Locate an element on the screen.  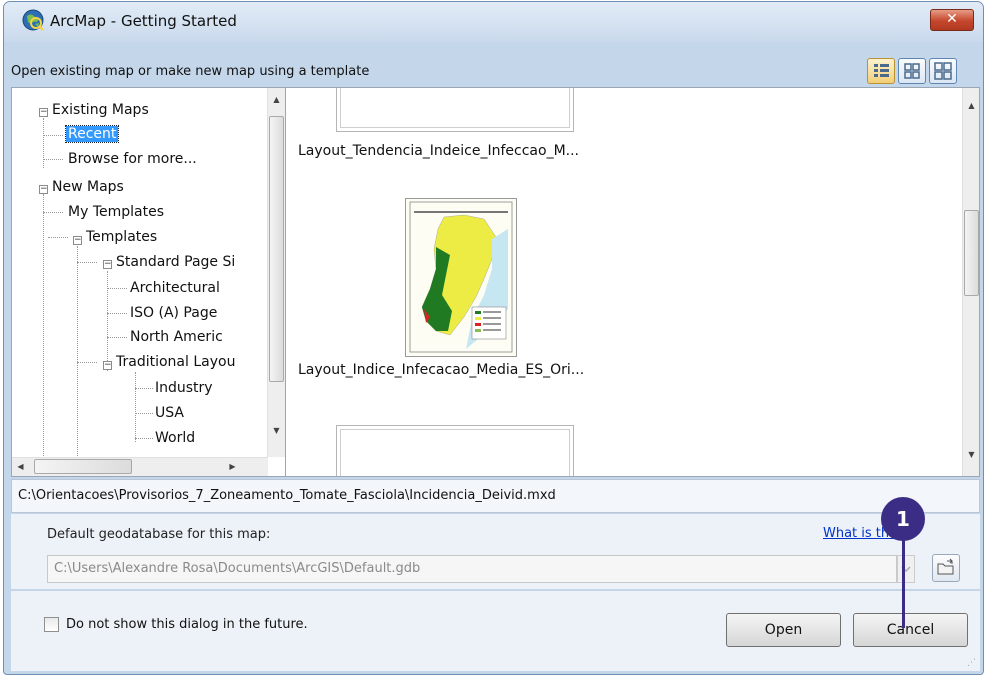
view-details-button is located at coordinates (881, 71).